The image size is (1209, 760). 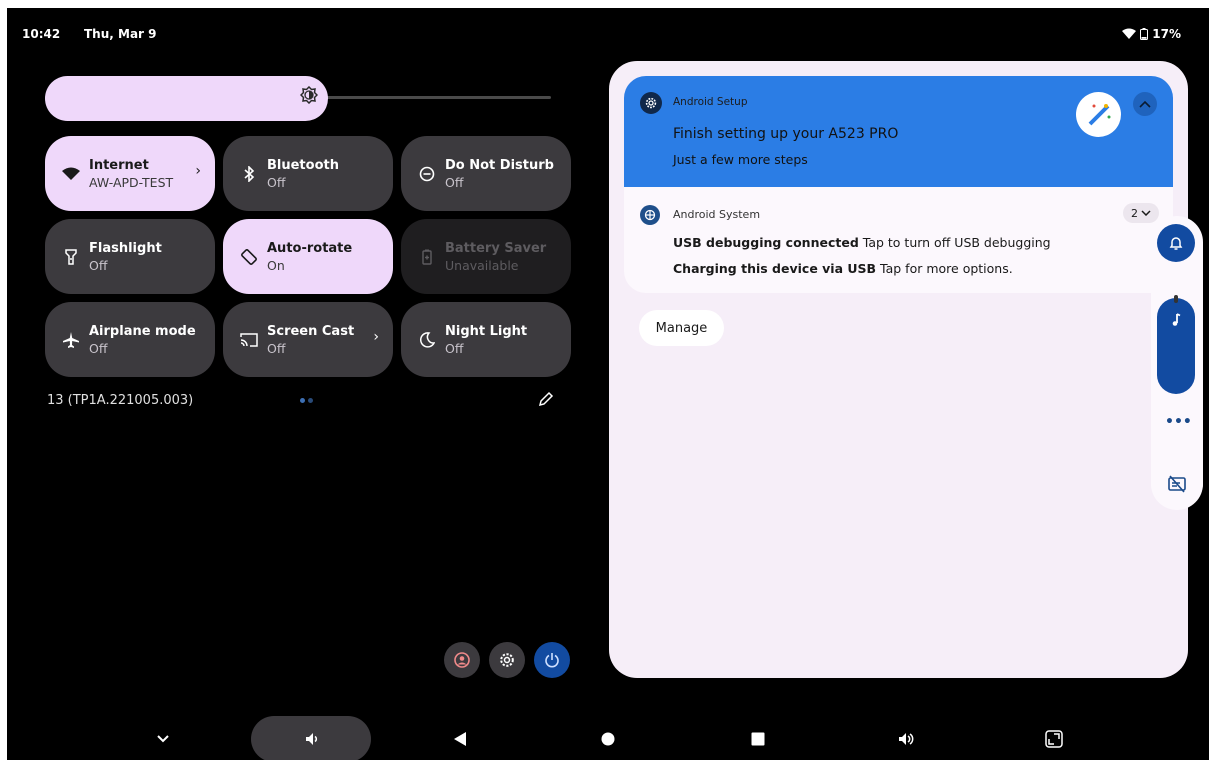 I want to click on volume-down-button, so click(x=312, y=739).